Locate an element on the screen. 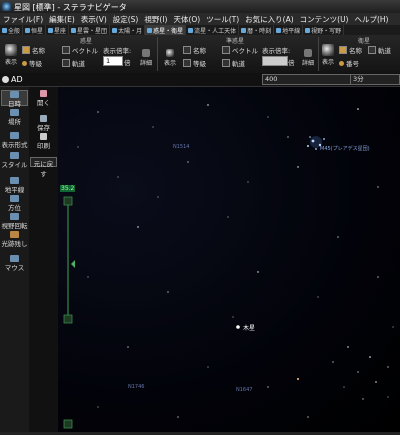 This screenshot has width=400, height=435. jupiter-marker is located at coordinates (238, 327).